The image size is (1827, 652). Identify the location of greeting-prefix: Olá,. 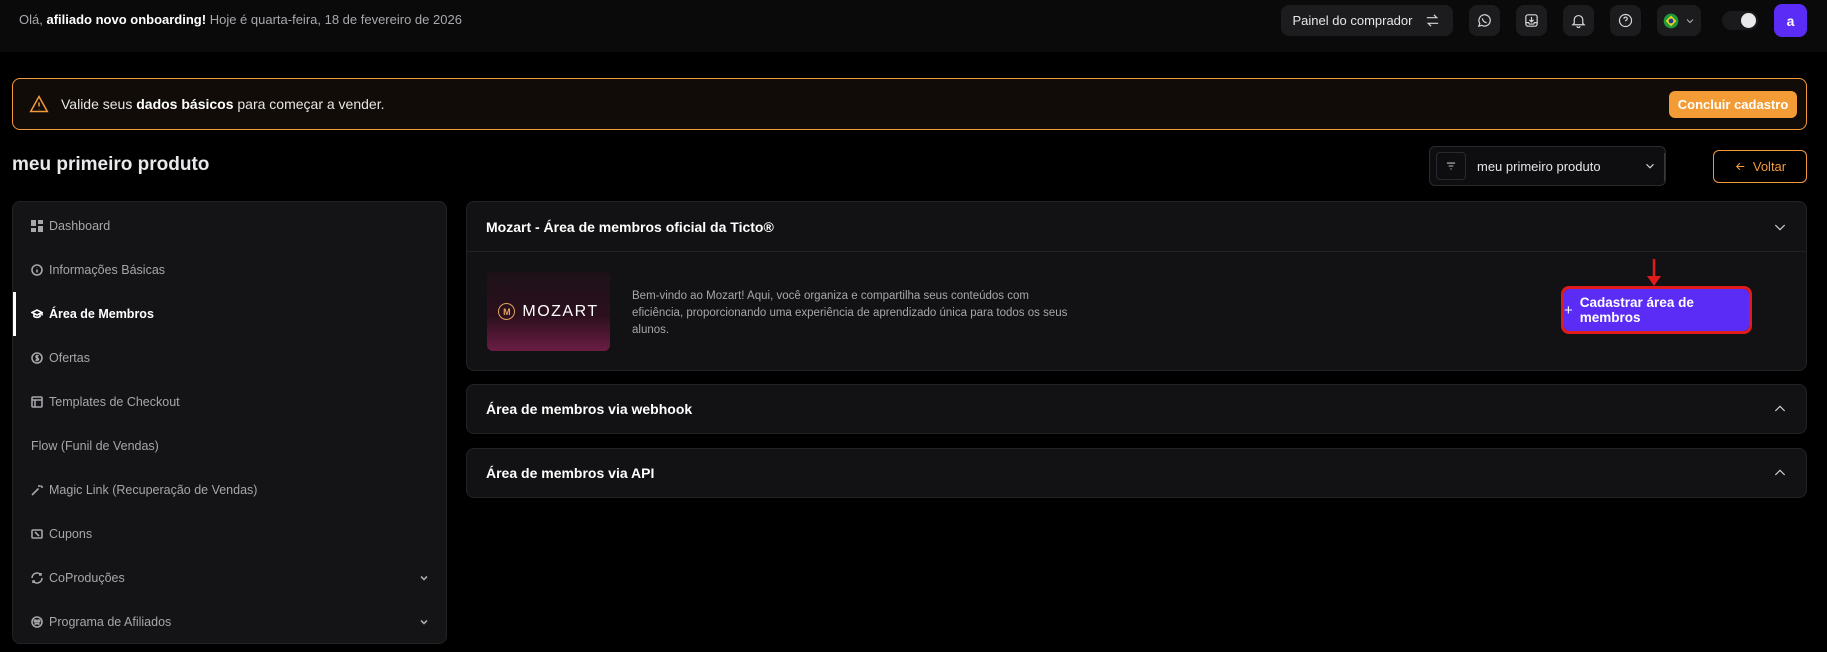
(31, 19).